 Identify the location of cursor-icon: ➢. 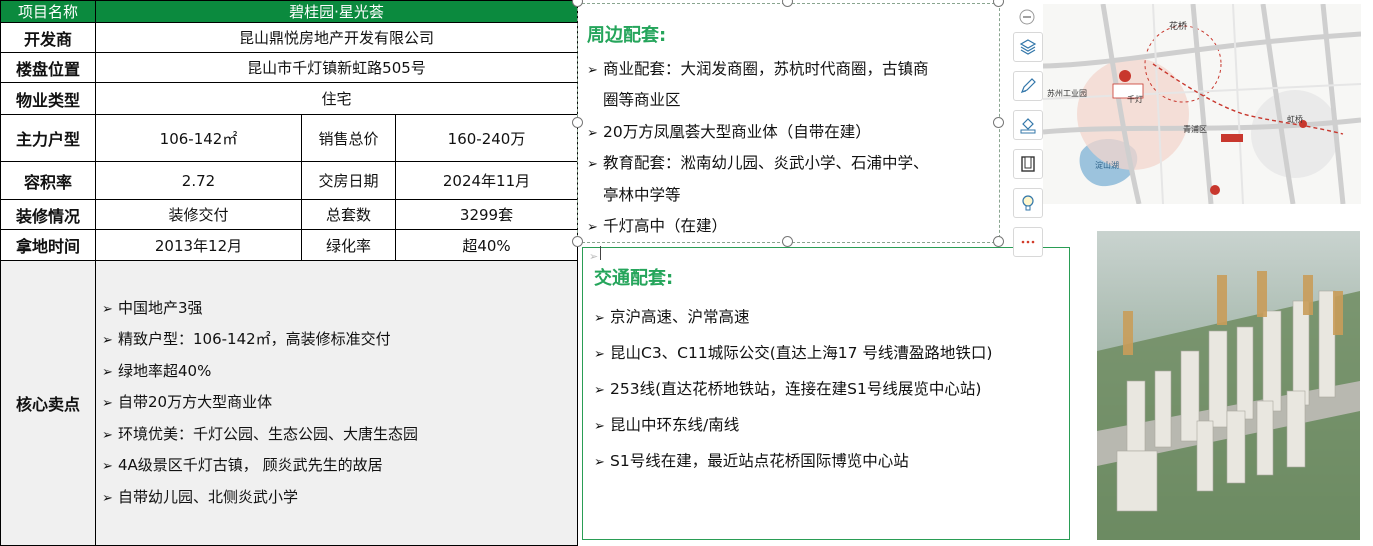
(594, 256).